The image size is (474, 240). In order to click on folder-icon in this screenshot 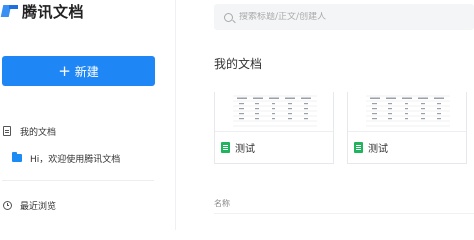, I will do `click(17, 157)`.